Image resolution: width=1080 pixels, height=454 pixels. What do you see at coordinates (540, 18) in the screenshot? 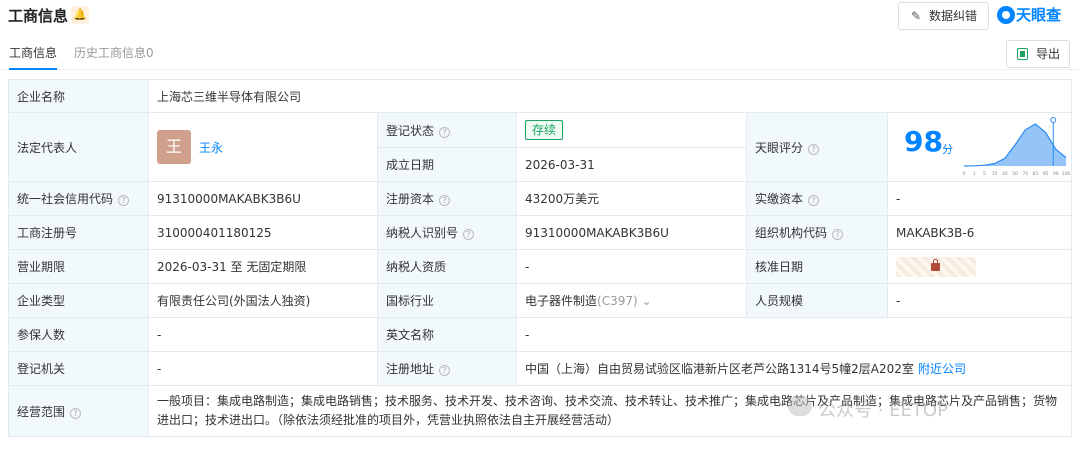
I see `section-header: 工商信息 🔔 ✎ 数据纠错 天眼查` at bounding box center [540, 18].